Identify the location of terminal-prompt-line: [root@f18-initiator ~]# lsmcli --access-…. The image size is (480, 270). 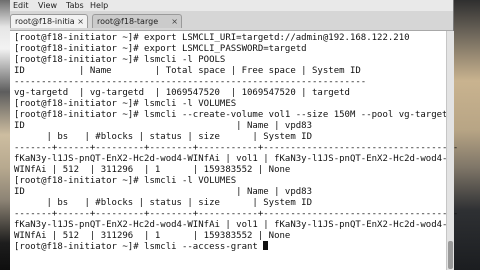
(141, 247).